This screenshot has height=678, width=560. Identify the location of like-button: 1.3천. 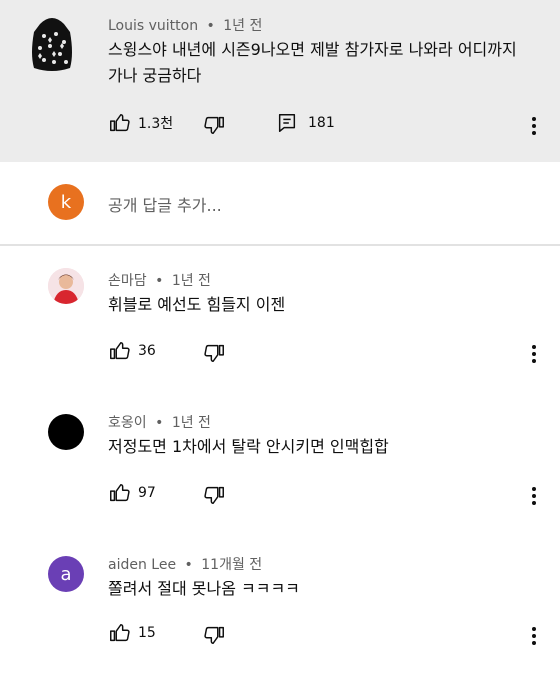
(140, 123).